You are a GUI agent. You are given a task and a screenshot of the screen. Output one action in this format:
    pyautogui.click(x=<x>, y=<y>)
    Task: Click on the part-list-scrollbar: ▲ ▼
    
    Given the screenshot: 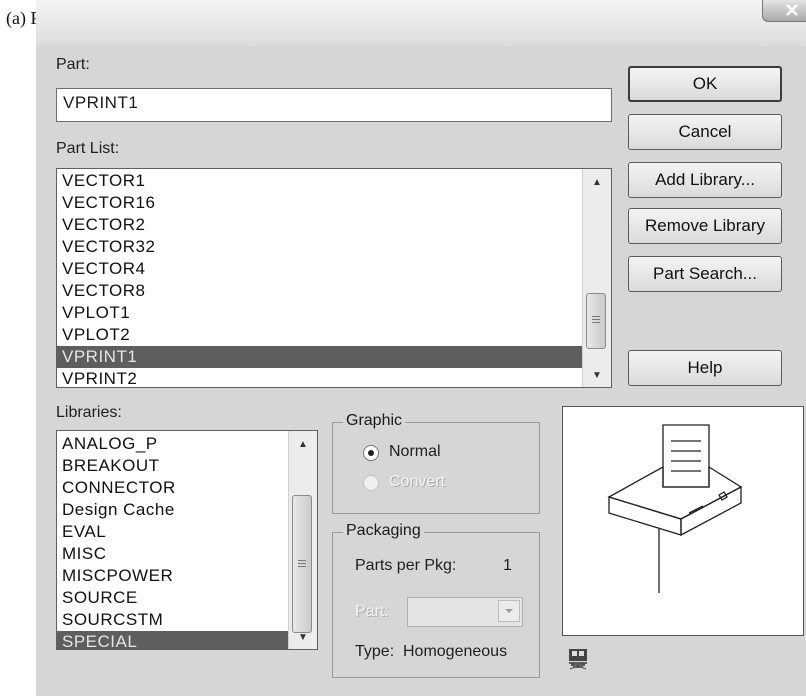 What is the action you would take?
    pyautogui.click(x=596, y=278)
    